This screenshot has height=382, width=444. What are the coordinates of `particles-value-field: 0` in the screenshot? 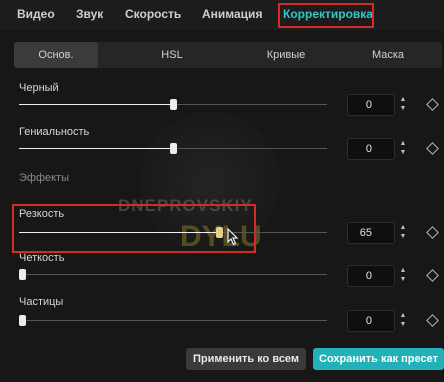 It's located at (371, 321).